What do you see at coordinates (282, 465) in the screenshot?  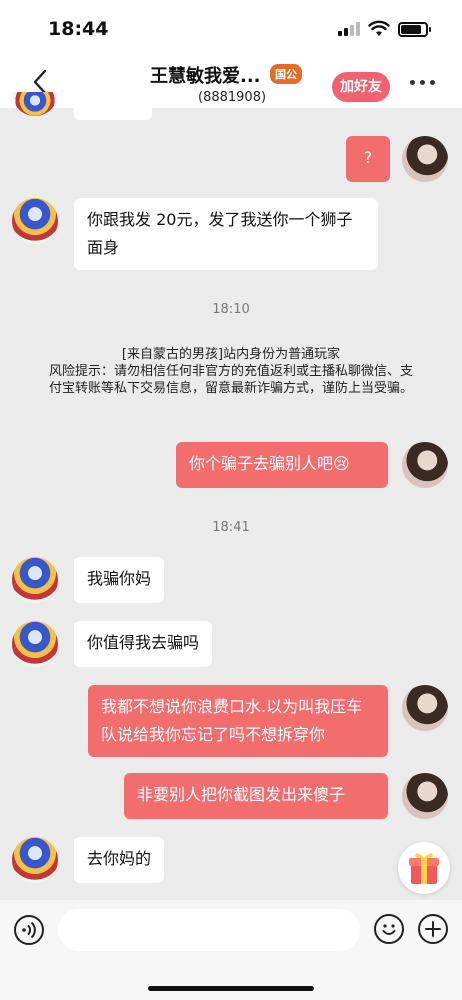 I see `message-bubble: 你个骗子去骗别人吧😢` at bounding box center [282, 465].